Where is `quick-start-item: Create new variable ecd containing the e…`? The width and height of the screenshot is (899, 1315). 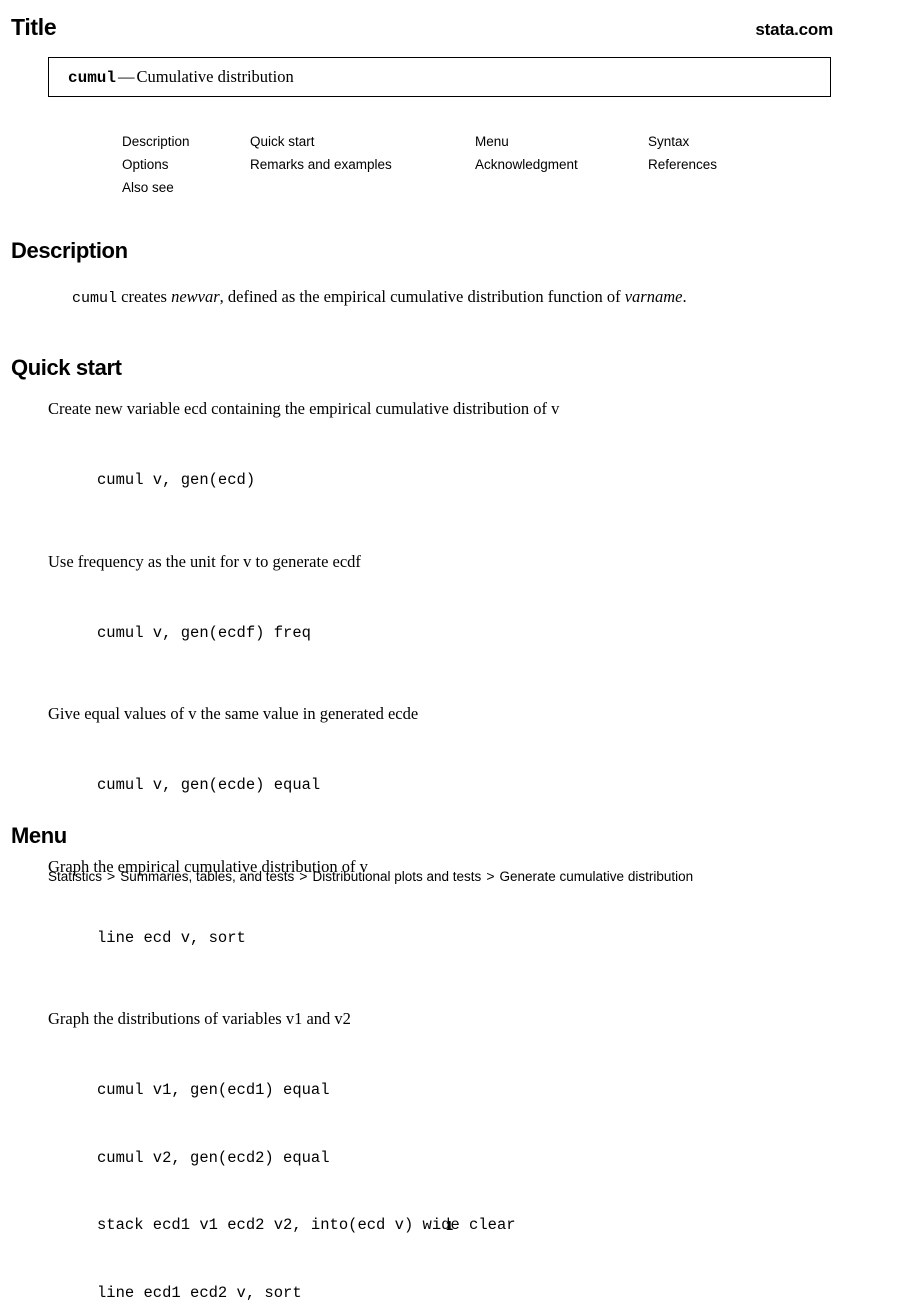 quick-start-item: Create new variable ecd containing the e… is located at coordinates (448, 467).